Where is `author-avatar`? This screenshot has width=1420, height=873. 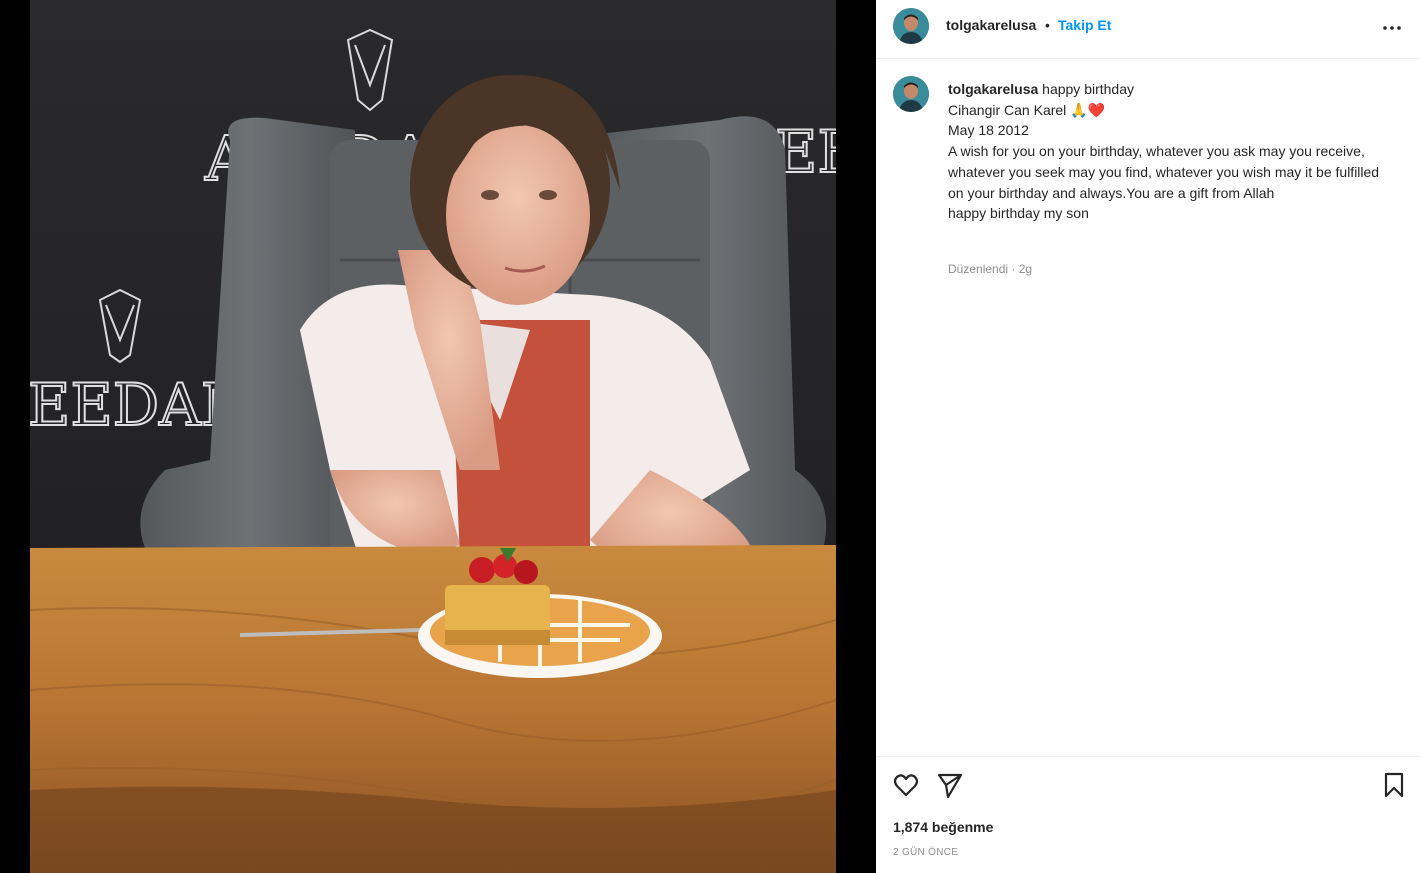
author-avatar is located at coordinates (911, 26).